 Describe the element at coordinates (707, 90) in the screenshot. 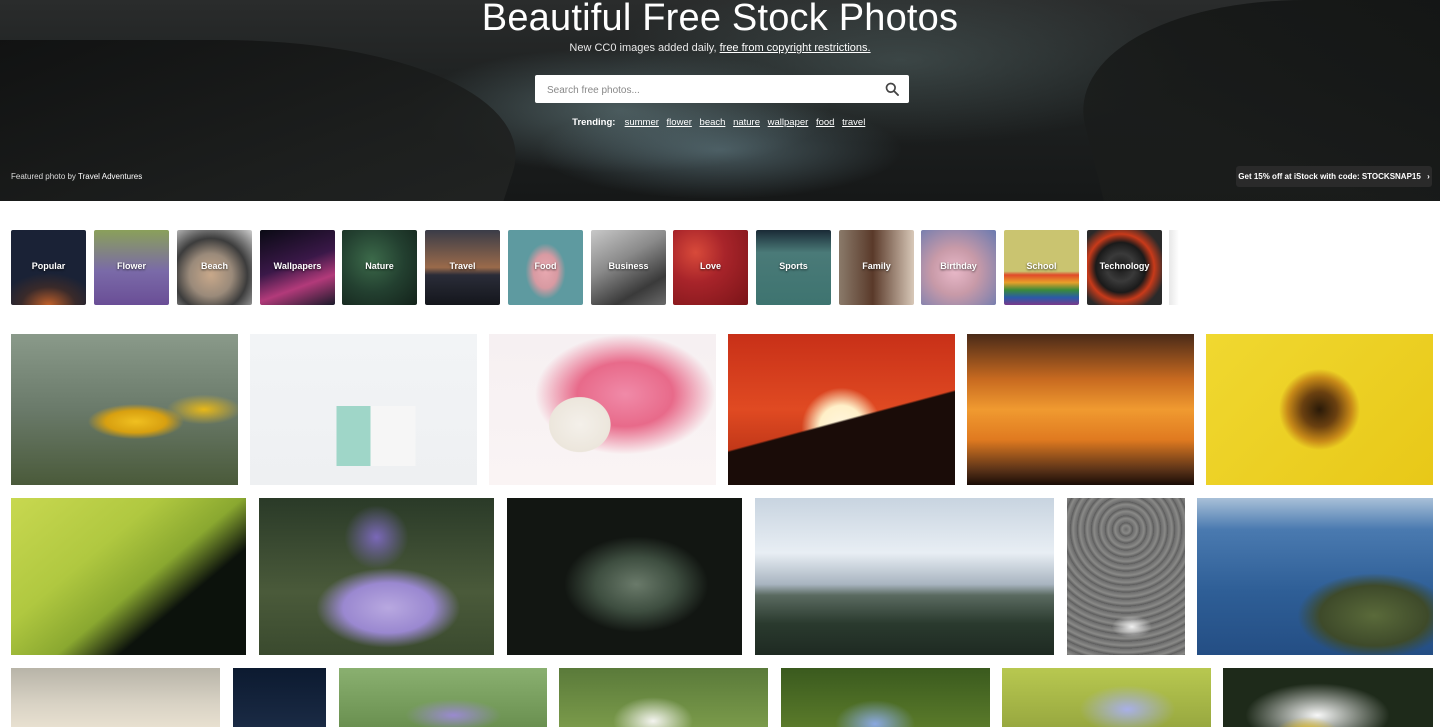

I see `search-input` at that location.